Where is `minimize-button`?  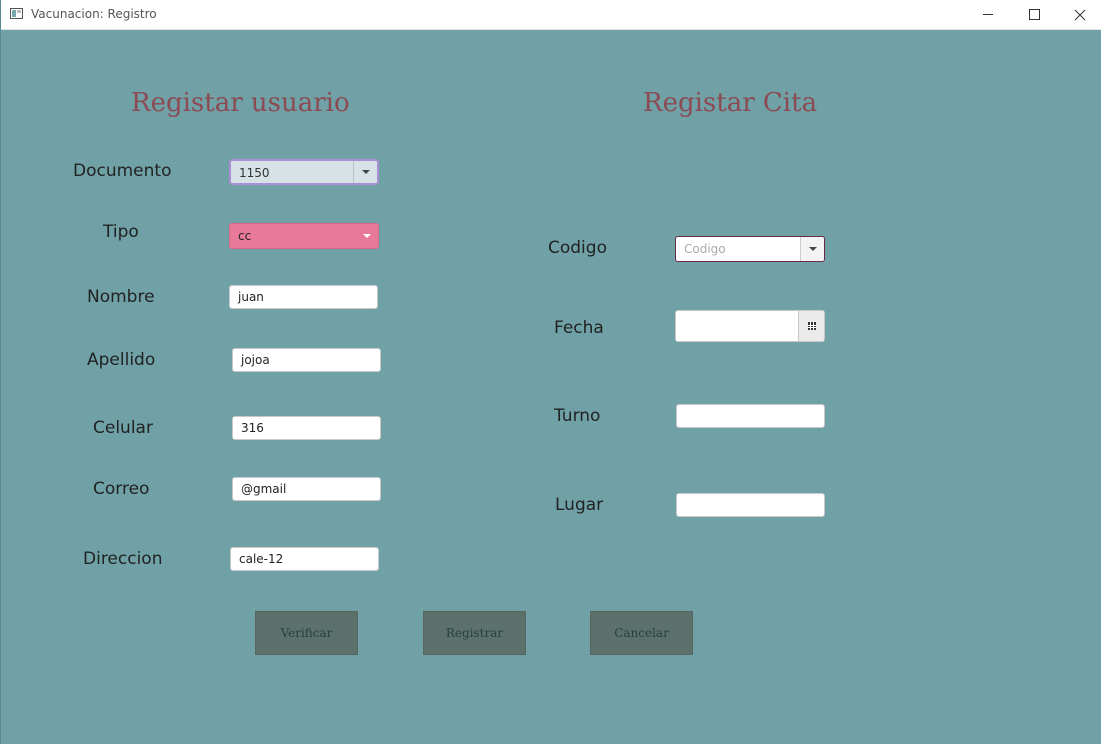
minimize-button is located at coordinates (988, 14).